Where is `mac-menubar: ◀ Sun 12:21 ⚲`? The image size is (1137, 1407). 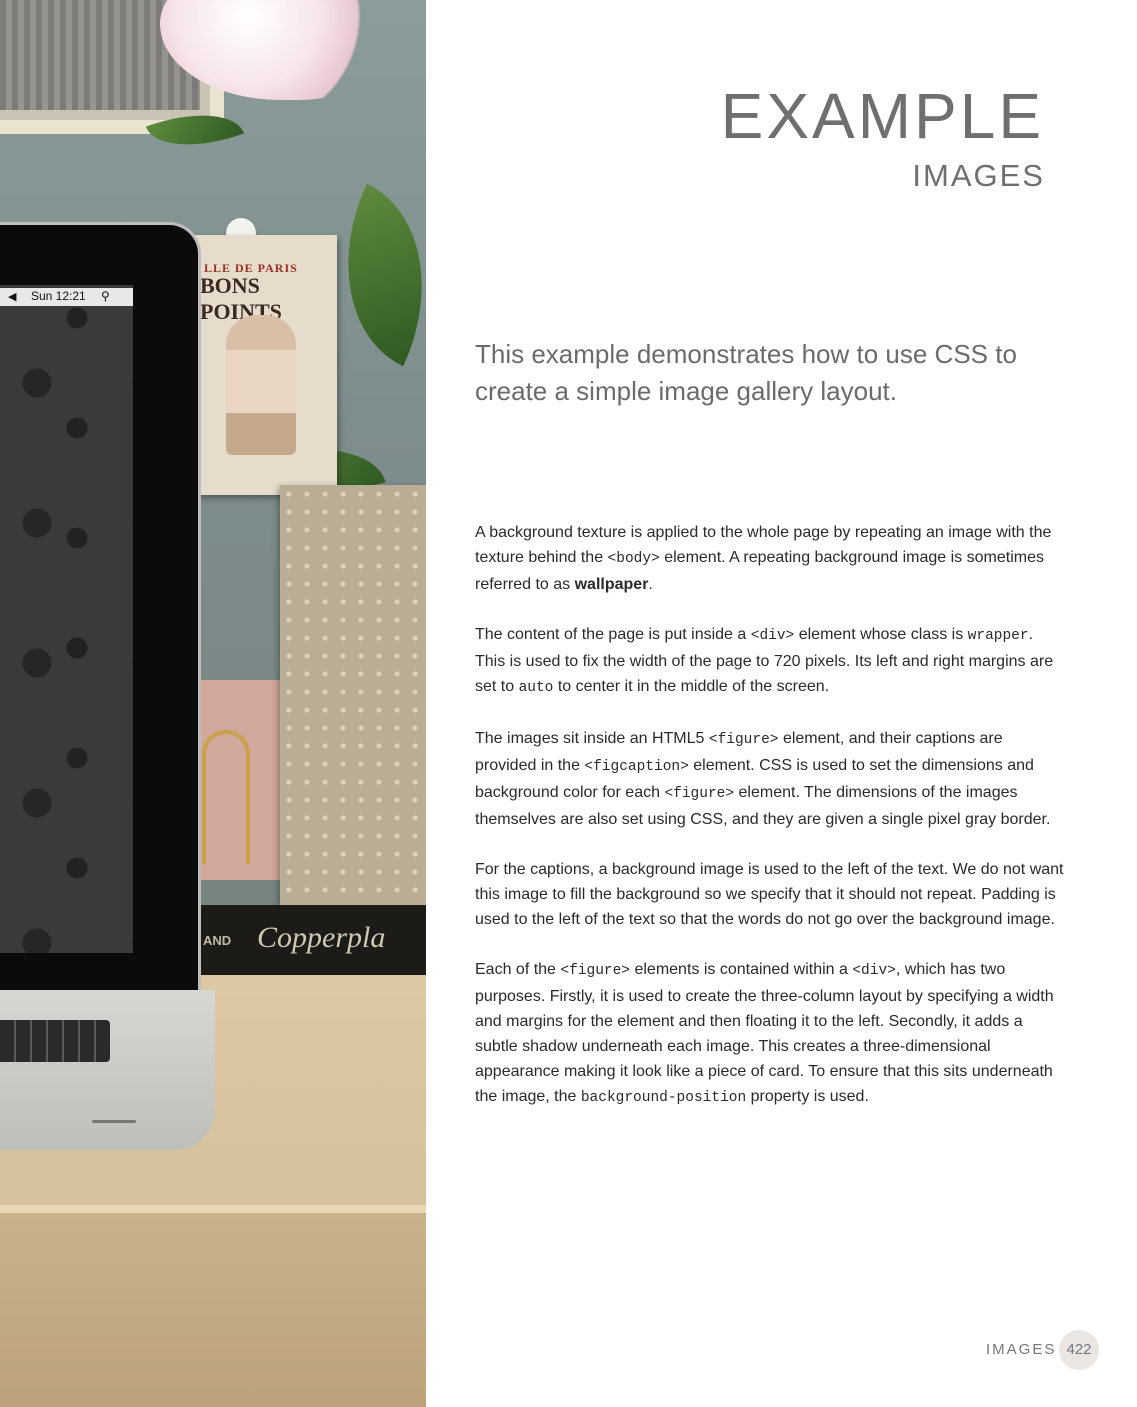 mac-menubar: ◀ Sun 12:21 ⚲ is located at coordinates (66, 297).